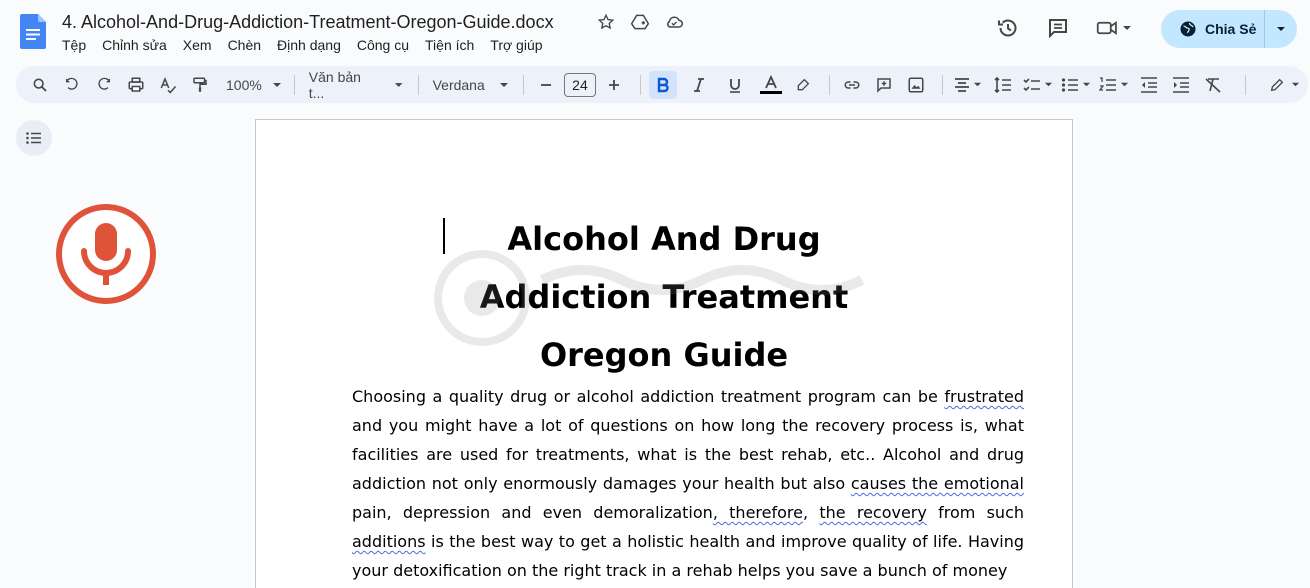 Image resolution: width=1310 pixels, height=588 pixels. I want to click on spelling-suggestion: additions, so click(389, 541).